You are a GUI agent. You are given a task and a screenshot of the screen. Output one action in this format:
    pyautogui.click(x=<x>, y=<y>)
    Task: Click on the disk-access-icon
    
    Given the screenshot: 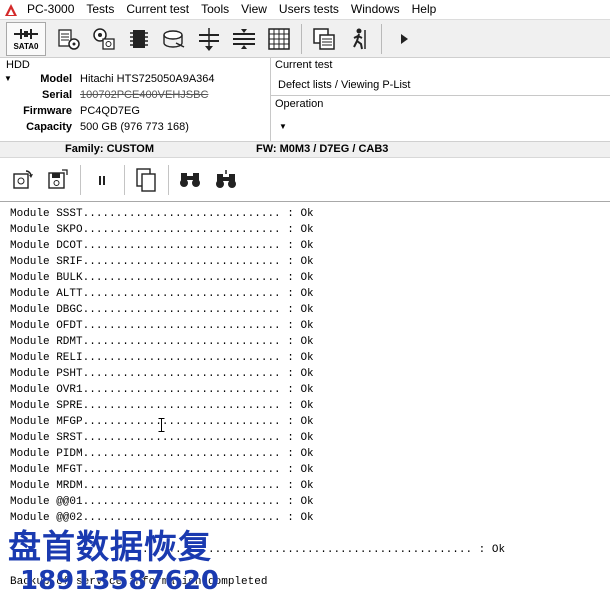 What is the action you would take?
    pyautogui.click(x=174, y=38)
    